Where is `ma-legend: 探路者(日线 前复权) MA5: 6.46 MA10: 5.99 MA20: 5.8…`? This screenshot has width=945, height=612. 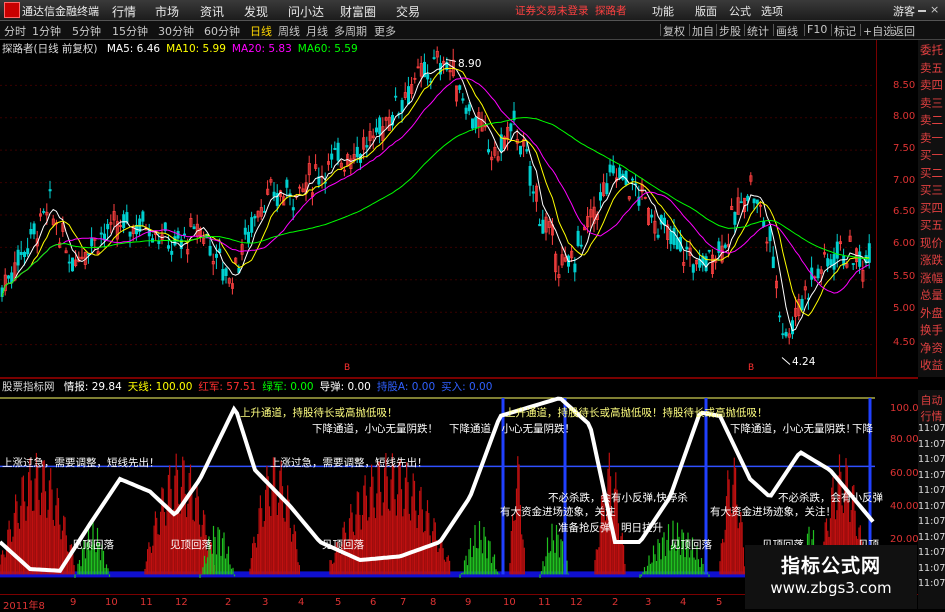
ma-legend: 探路者(日线 前复权) MA5: 6.46 MA10: 5.99 MA20: 5.8… is located at coordinates (180, 48).